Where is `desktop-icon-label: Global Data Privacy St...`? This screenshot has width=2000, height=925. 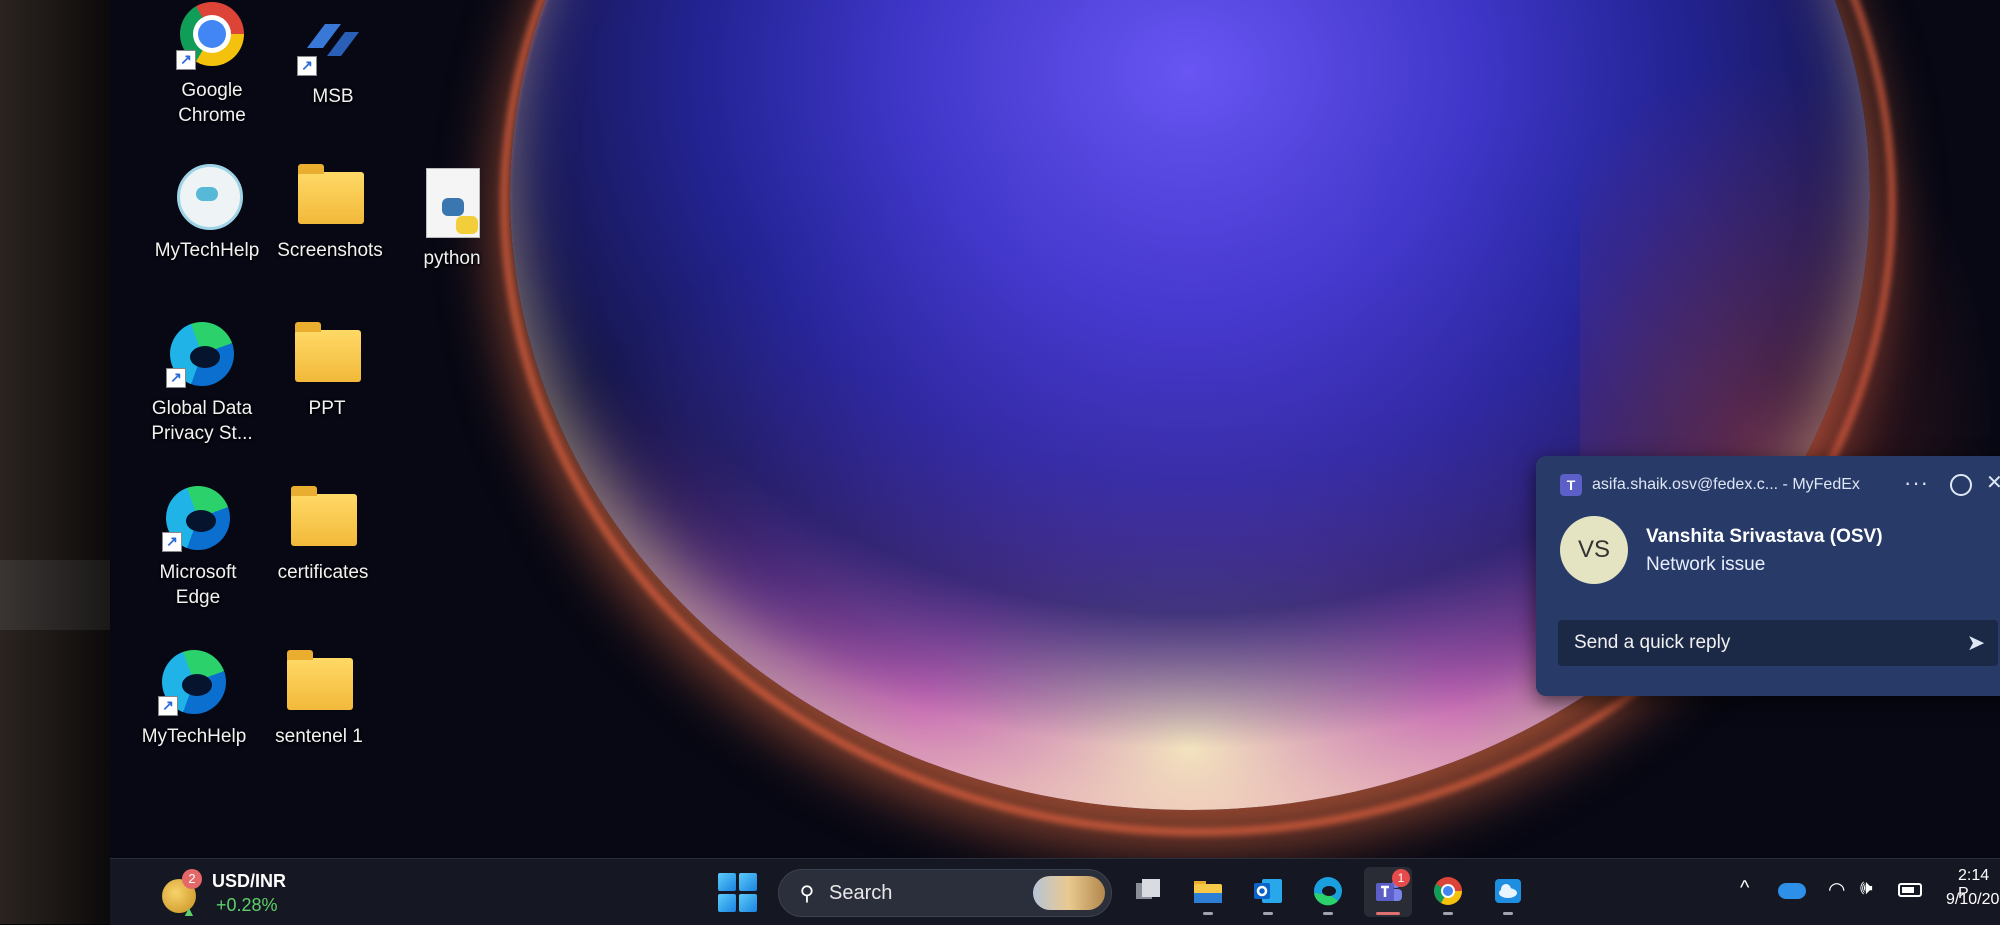 desktop-icon-label: Global Data Privacy St... is located at coordinates (202, 421).